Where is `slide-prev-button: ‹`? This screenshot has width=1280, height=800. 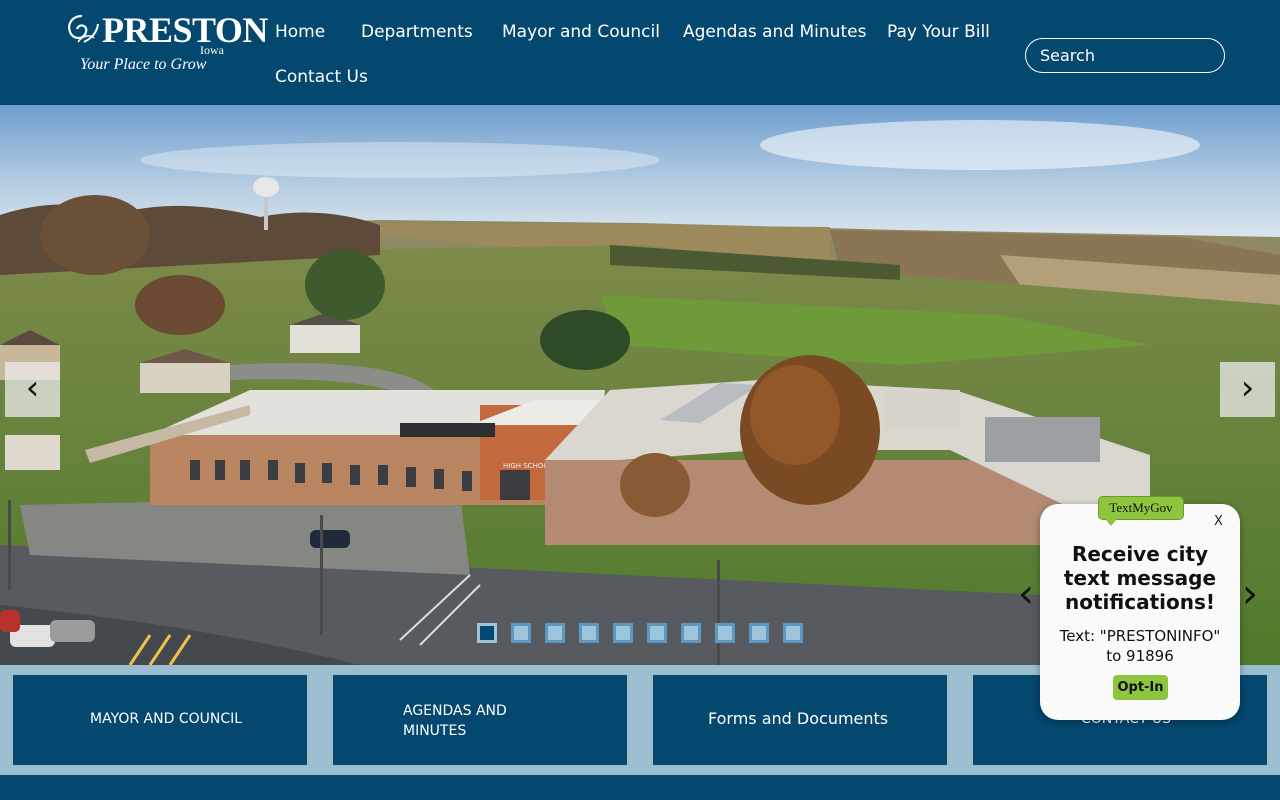
slide-prev-button: ‹ is located at coordinates (32, 389).